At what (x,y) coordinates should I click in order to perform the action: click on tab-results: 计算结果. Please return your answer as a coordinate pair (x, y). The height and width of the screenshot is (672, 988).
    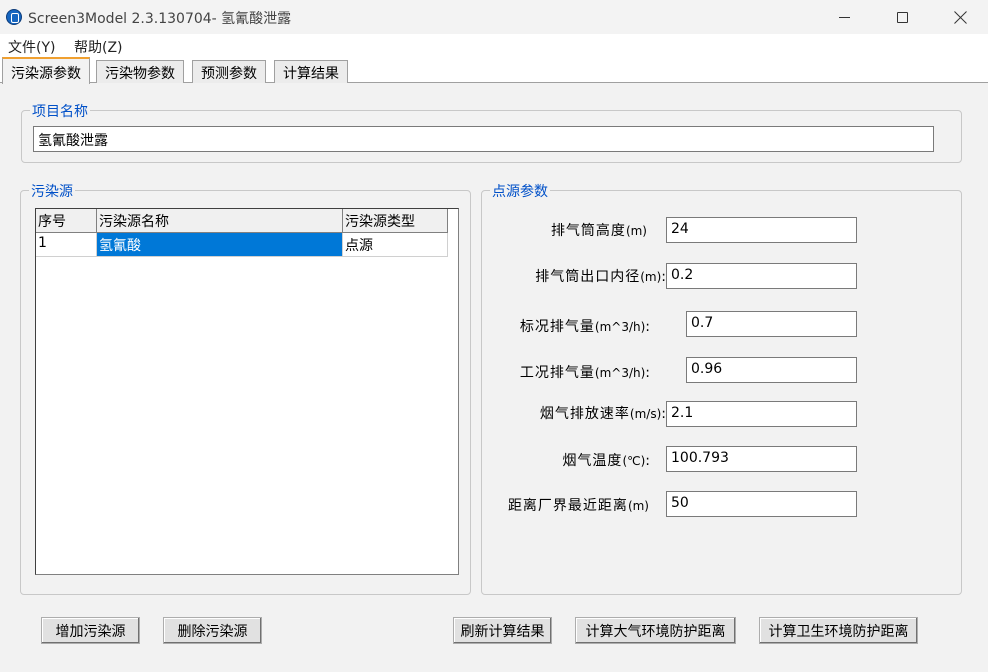
    Looking at the image, I should click on (311, 71).